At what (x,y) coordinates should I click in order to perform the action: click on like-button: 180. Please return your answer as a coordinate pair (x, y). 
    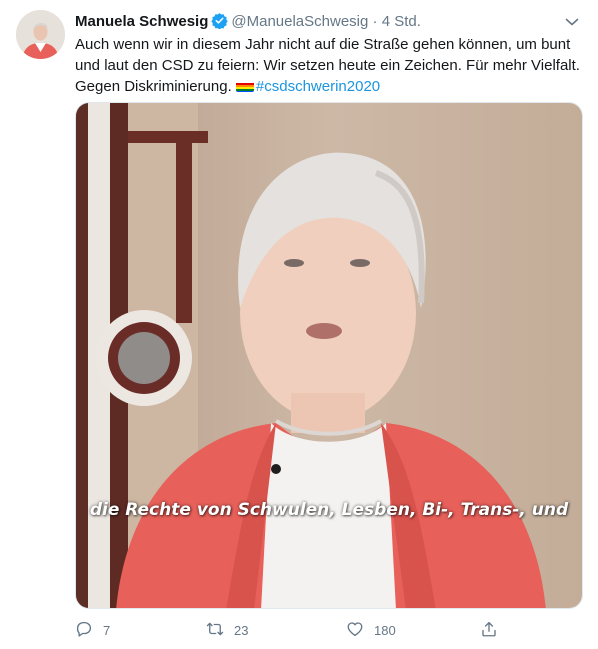
    Looking at the image, I should click on (371, 630).